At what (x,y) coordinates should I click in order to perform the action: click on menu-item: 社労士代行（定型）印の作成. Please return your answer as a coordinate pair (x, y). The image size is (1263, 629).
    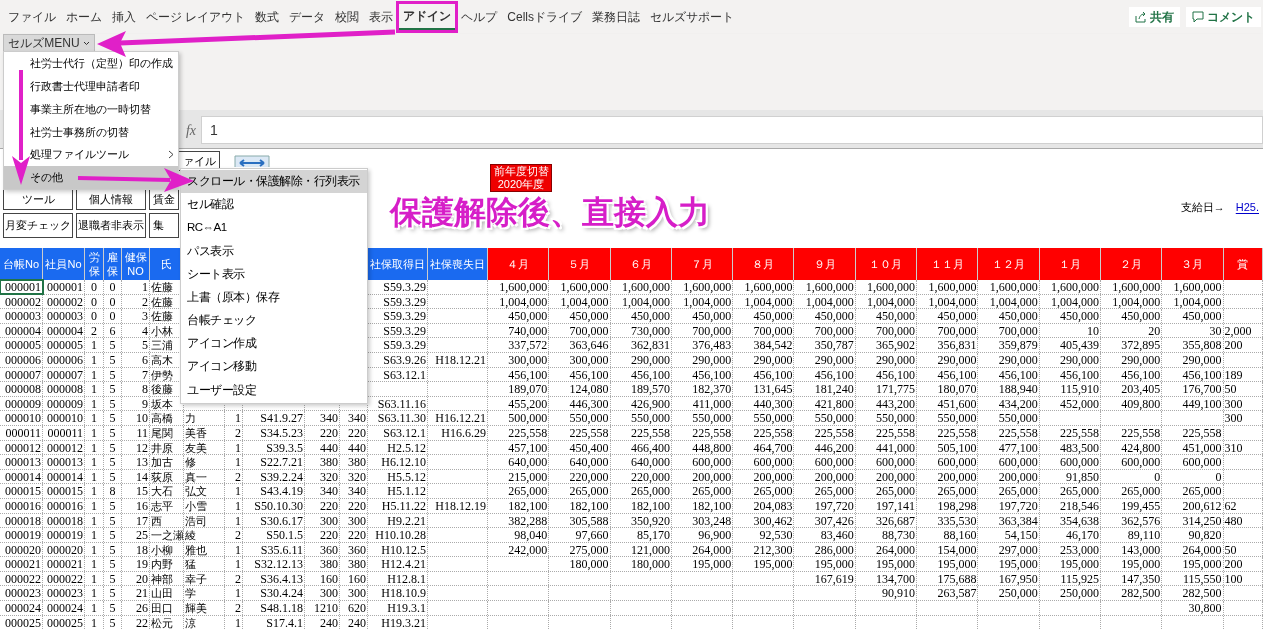
    Looking at the image, I should click on (91, 63).